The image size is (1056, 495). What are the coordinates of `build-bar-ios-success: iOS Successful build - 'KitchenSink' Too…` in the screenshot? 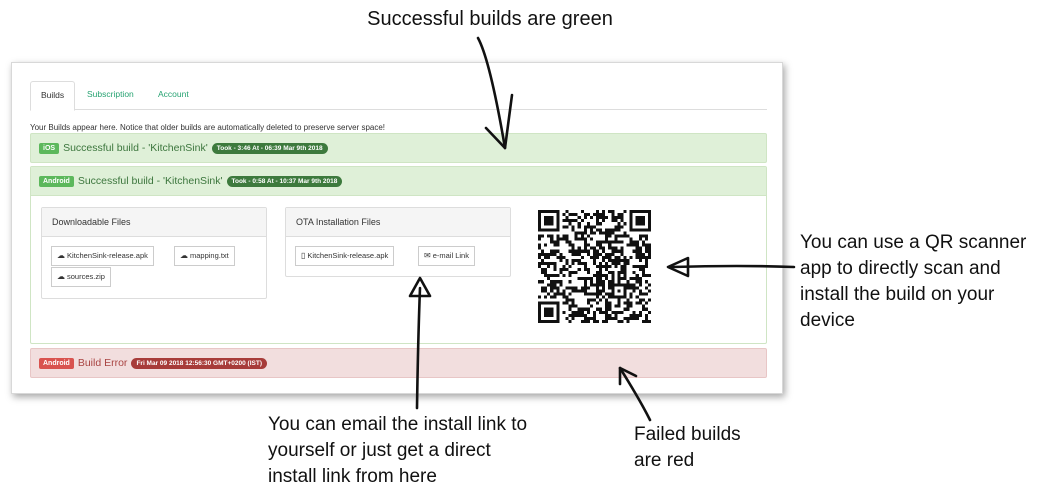 It's located at (398, 148).